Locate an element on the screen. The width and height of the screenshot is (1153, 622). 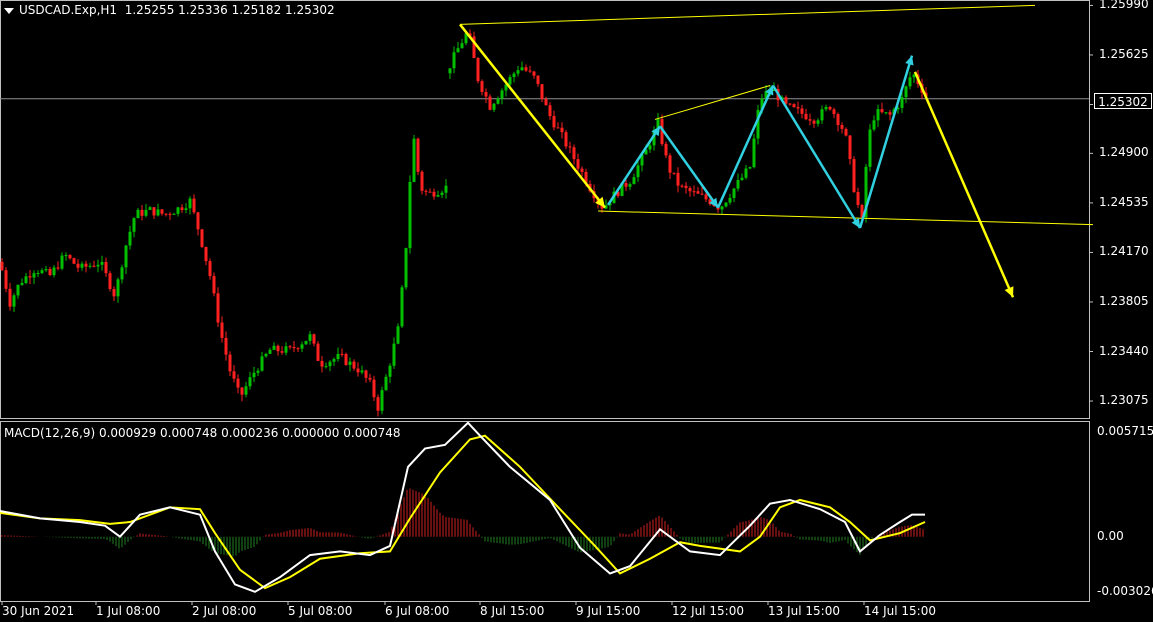
price-tick-label: 1.25625 is located at coordinates (1124, 53).